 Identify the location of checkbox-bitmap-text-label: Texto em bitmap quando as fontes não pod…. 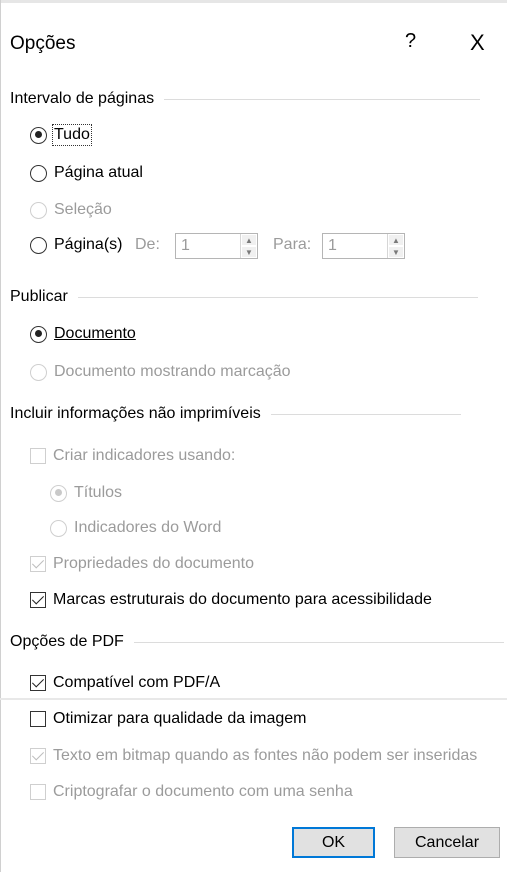
(265, 755).